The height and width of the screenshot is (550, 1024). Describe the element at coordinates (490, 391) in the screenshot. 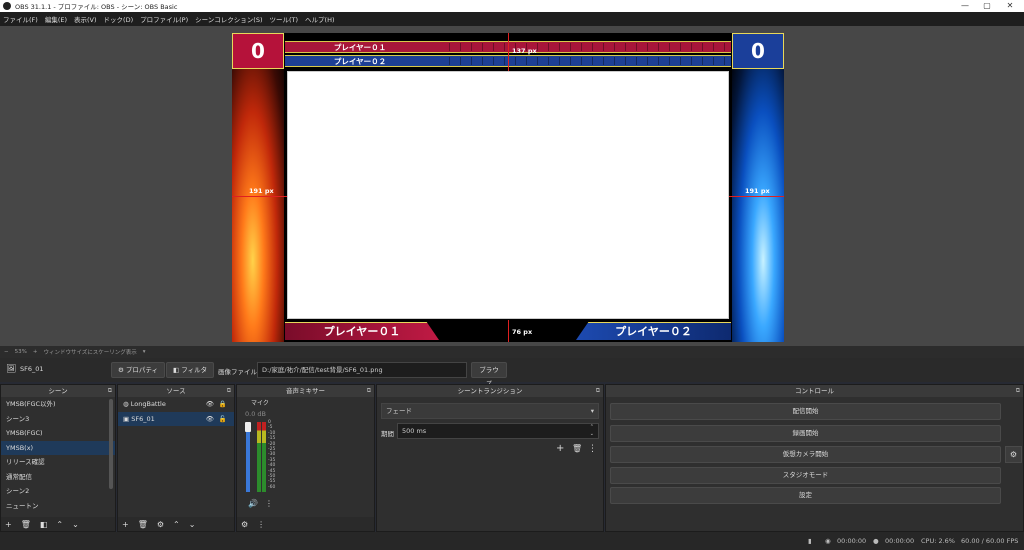

I see `transitions-title: シーントランジション` at that location.